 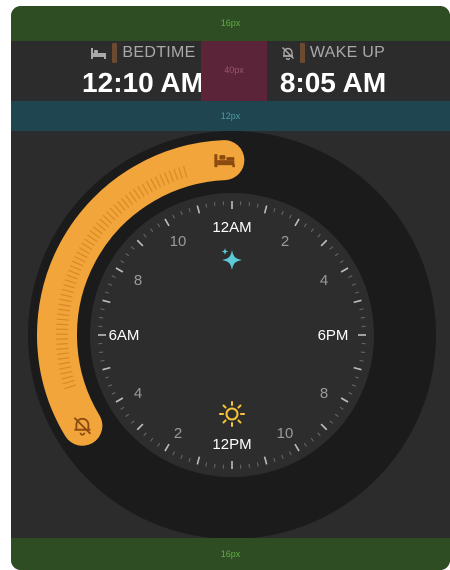 I want to click on dial-label-6am: 6AM, so click(x=124, y=335).